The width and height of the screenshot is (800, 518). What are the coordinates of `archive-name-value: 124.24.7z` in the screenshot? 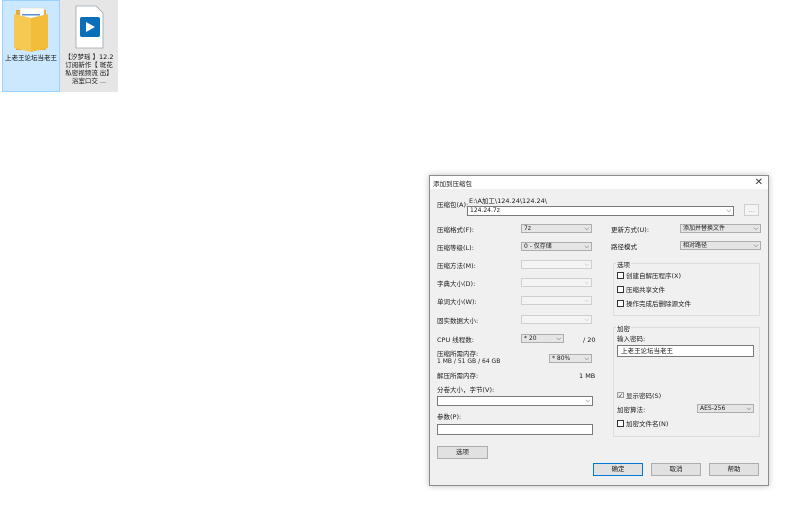 It's located at (485, 210).